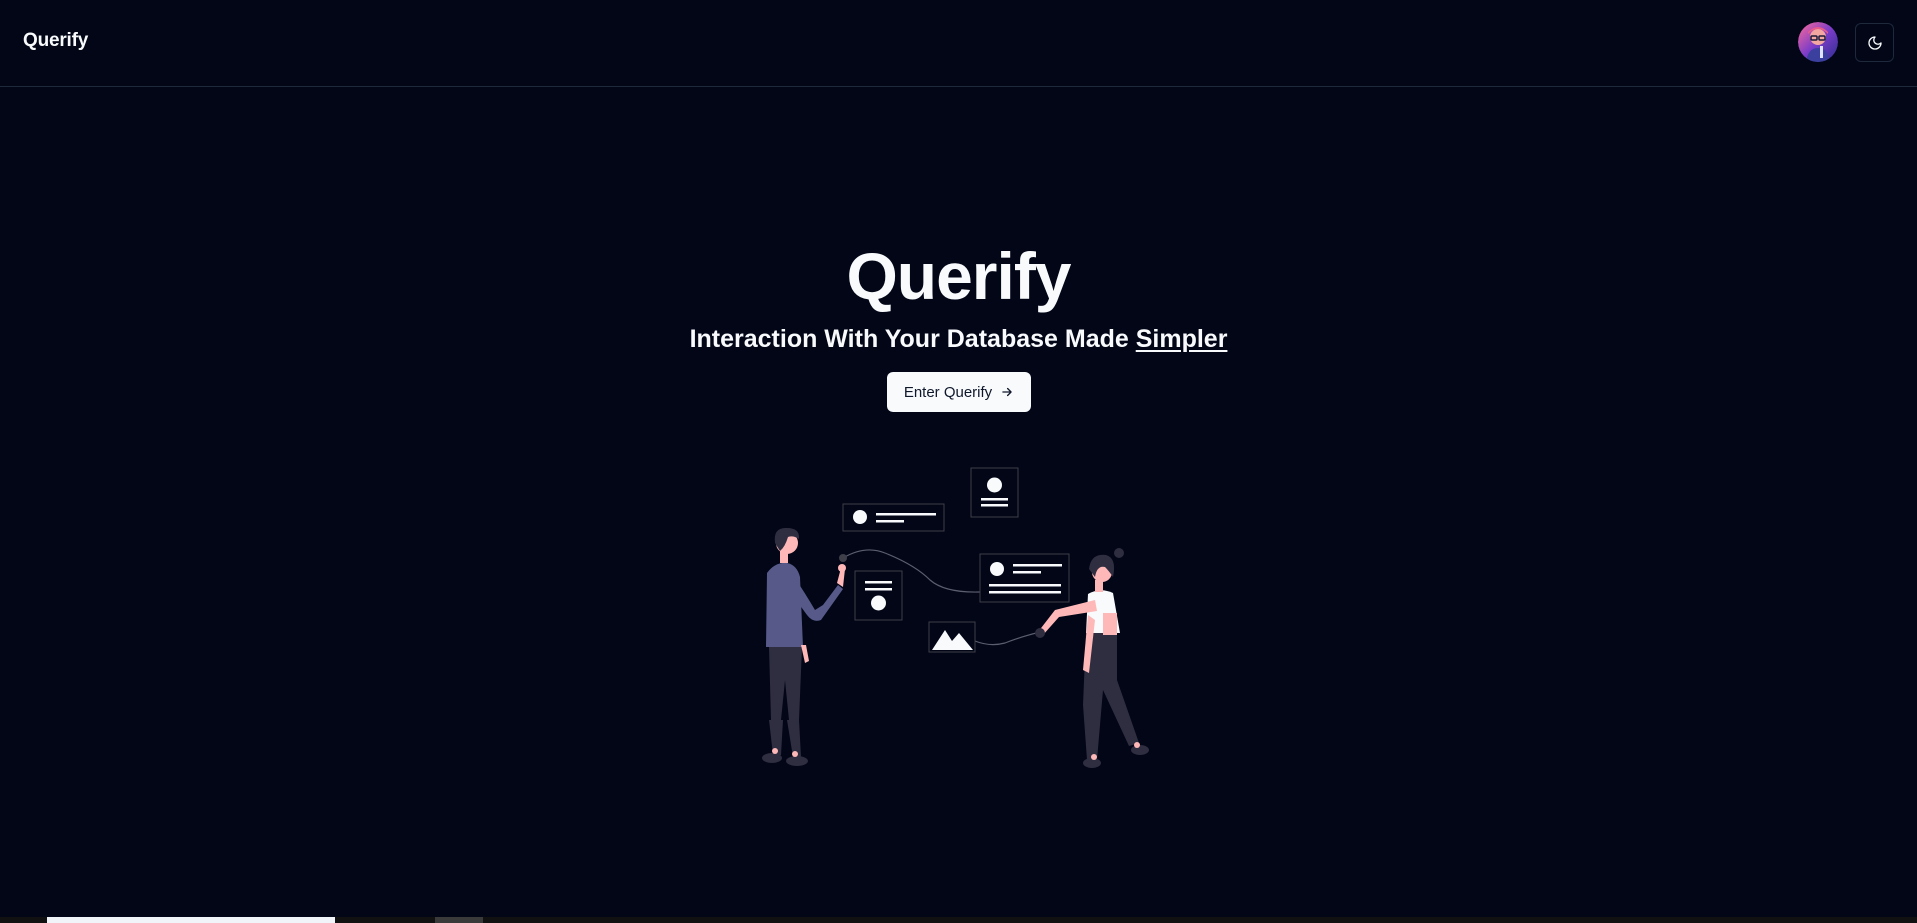 The width and height of the screenshot is (1917, 923). I want to click on hero-title: Querify, so click(958, 276).